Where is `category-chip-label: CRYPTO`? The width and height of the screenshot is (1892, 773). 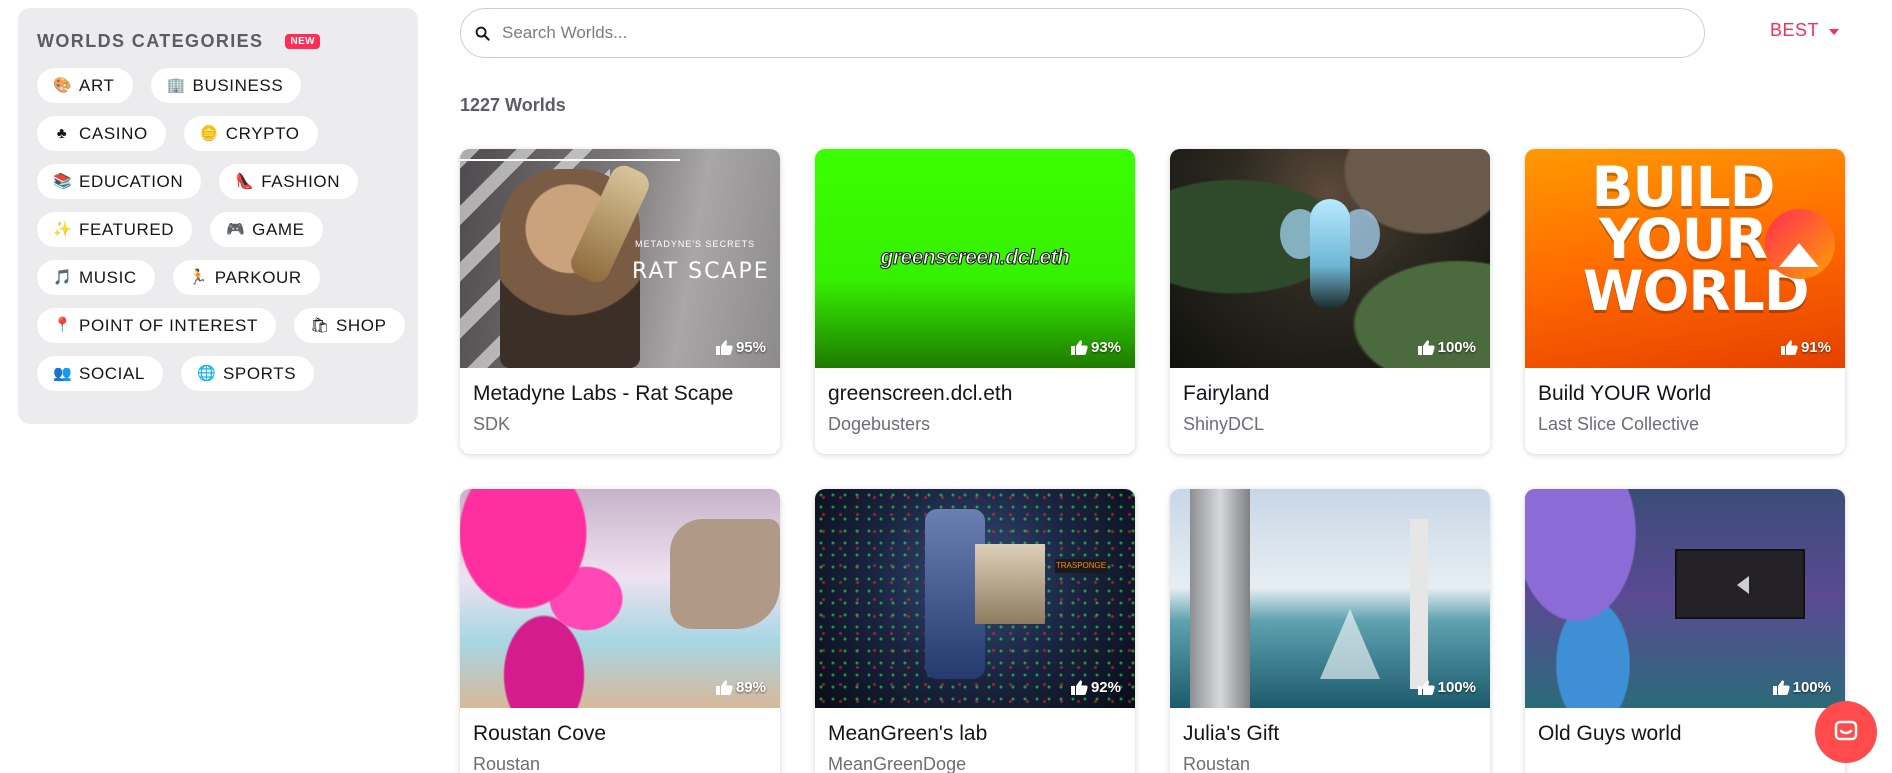 category-chip-label: CRYPTO is located at coordinates (262, 133).